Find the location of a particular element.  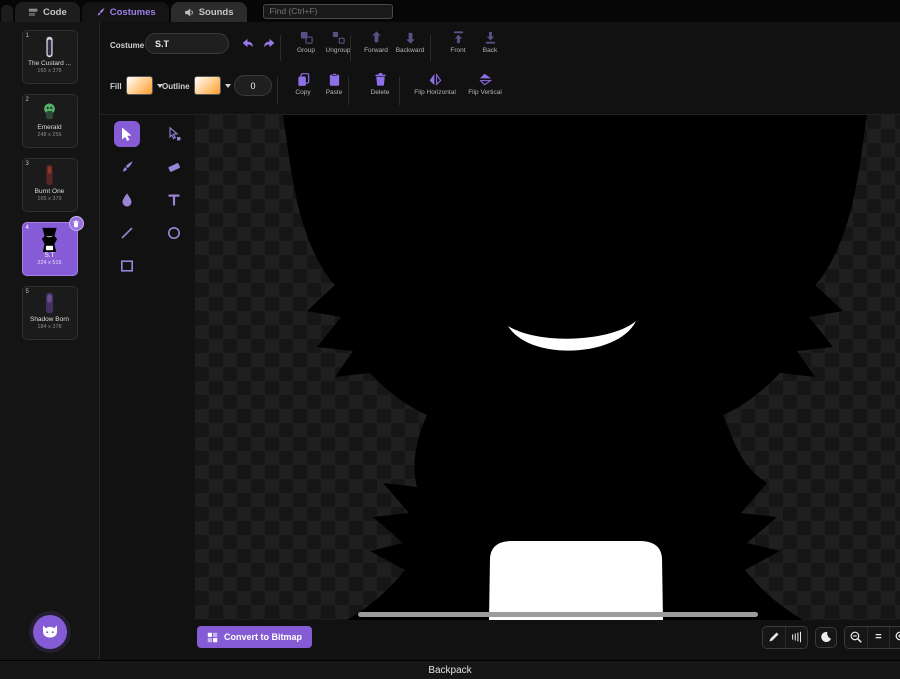

line-width-button is located at coordinates (796, 637).